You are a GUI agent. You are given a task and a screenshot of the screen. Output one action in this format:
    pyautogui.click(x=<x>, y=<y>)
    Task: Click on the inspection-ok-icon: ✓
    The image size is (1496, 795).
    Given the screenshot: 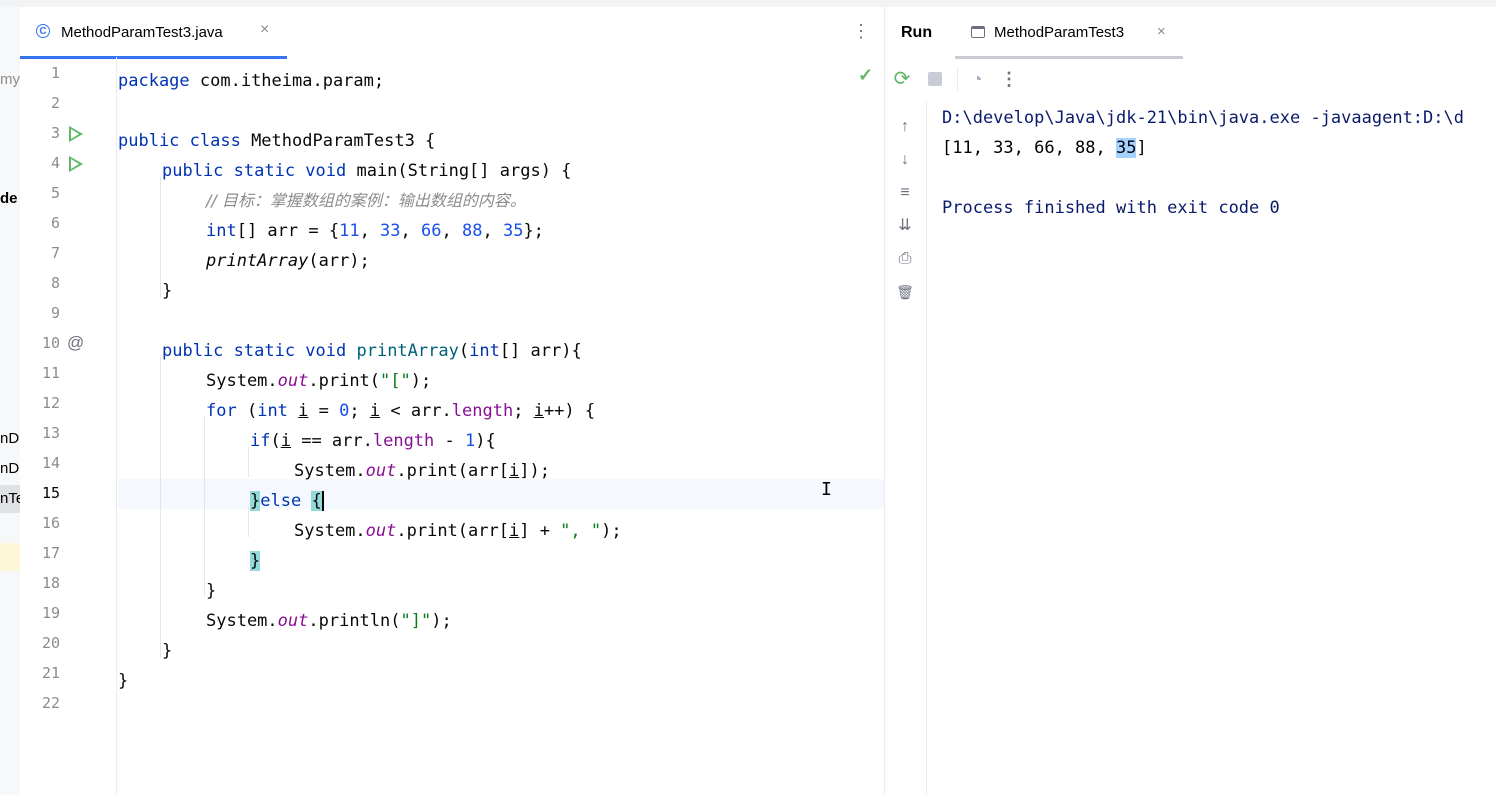 What is the action you would take?
    pyautogui.click(x=865, y=75)
    